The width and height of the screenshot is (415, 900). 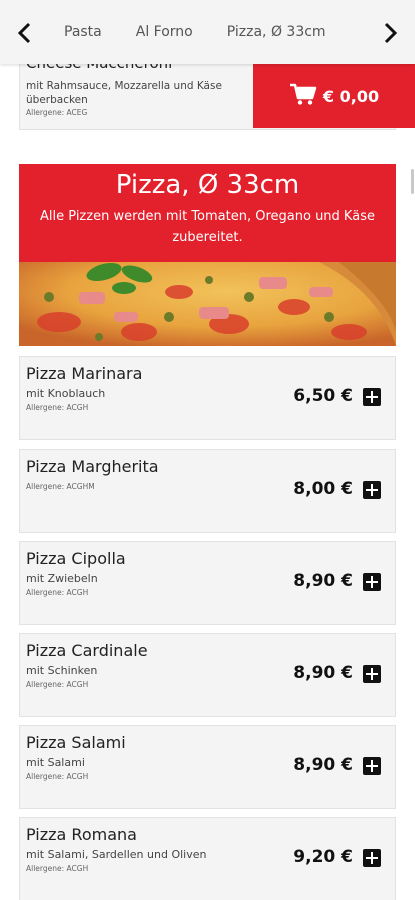 I want to click on cart-button: € 0,00, so click(x=334, y=96).